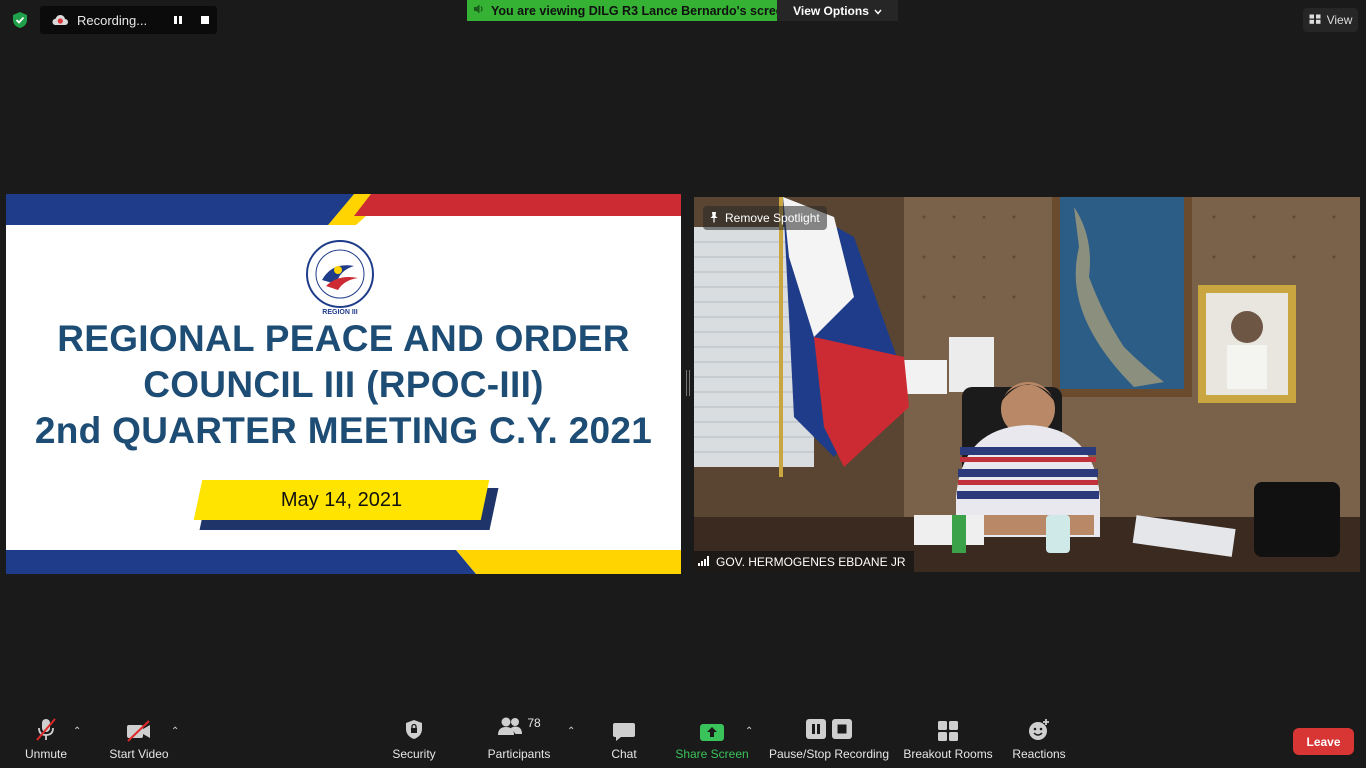 This screenshot has width=1366, height=768. Describe the element at coordinates (510, 728) in the screenshot. I see `participants-icon` at that location.